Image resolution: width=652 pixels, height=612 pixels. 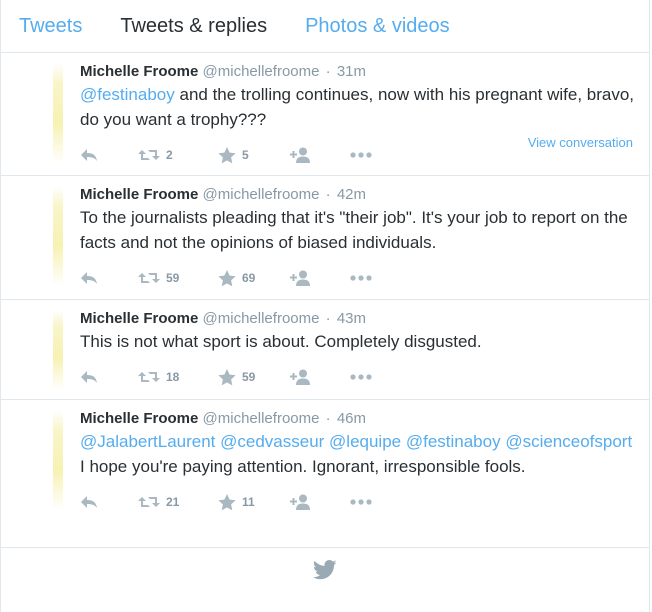 I want to click on retweet-count: 18, so click(x=173, y=377).